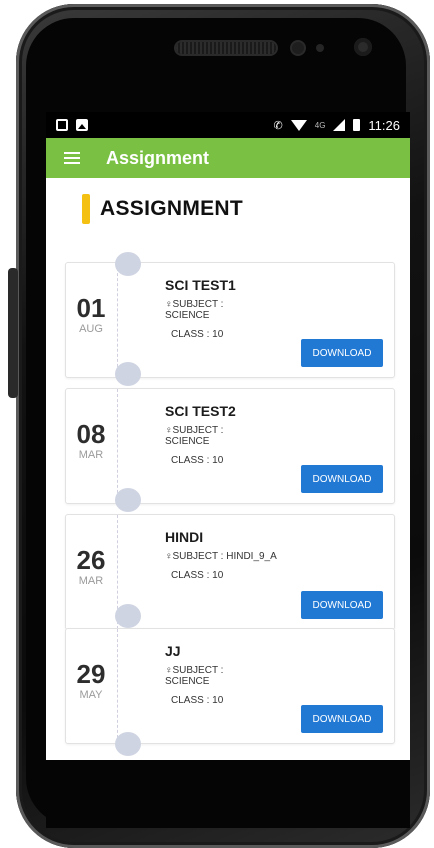 The width and height of the screenshot is (434, 848). What do you see at coordinates (320, 48) in the screenshot?
I see `light-sensor` at bounding box center [320, 48].